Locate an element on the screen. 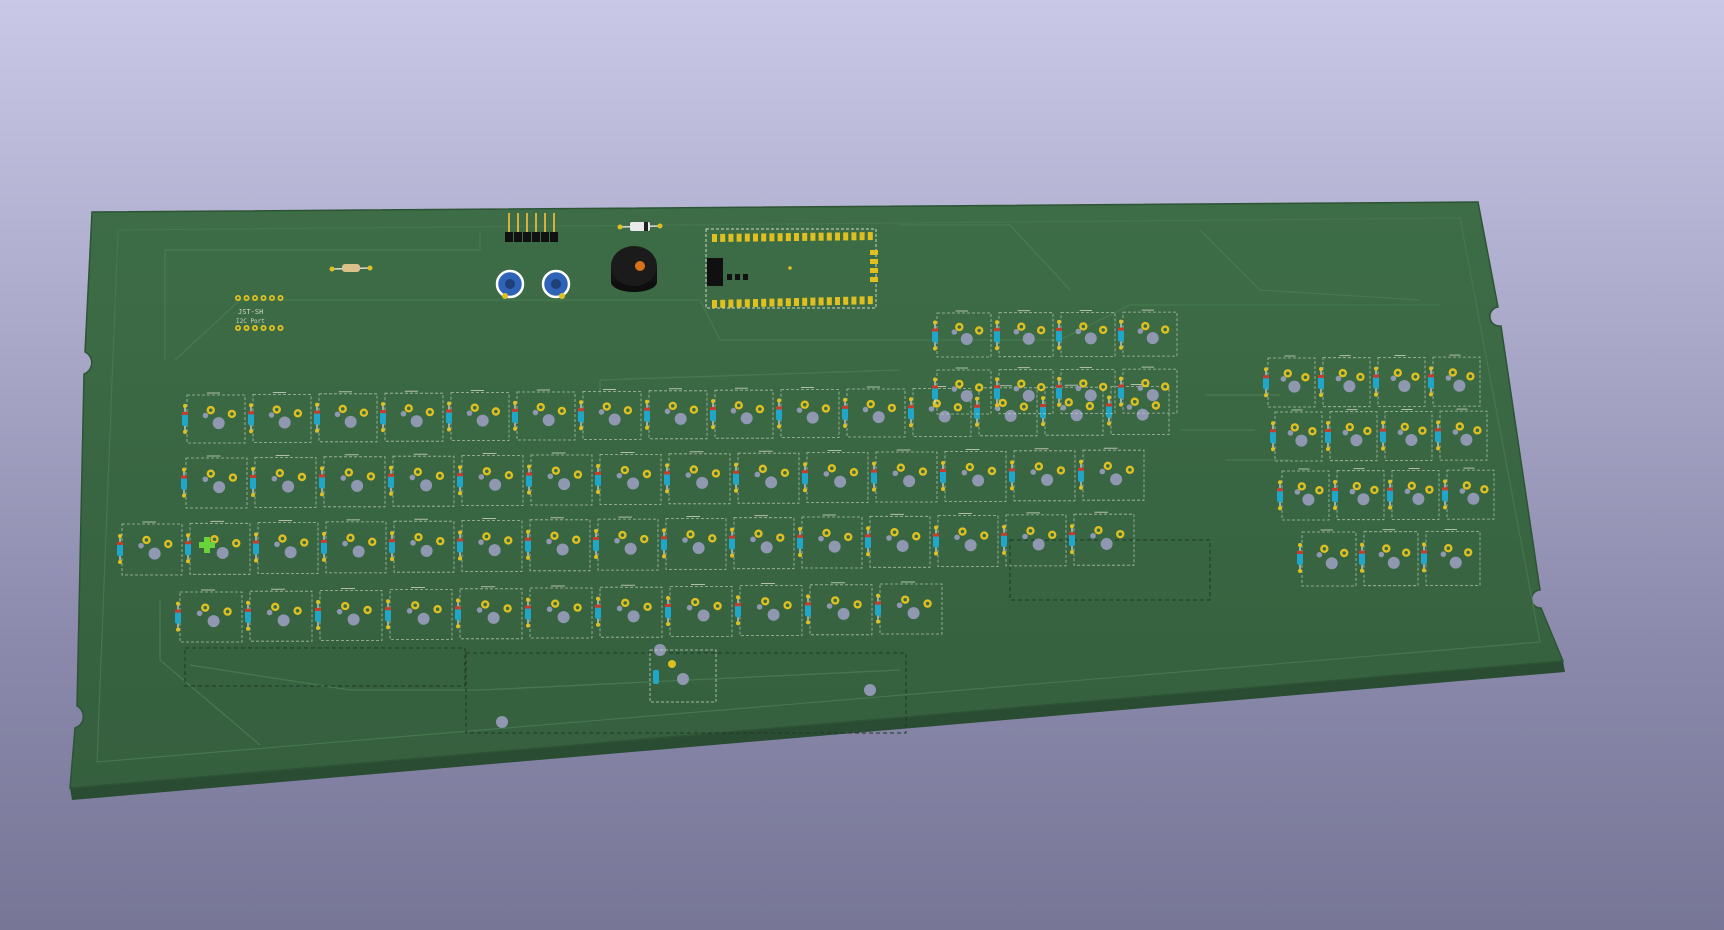 The height and width of the screenshot is (930, 1724). capacitor-c1 is located at coordinates (510, 284).